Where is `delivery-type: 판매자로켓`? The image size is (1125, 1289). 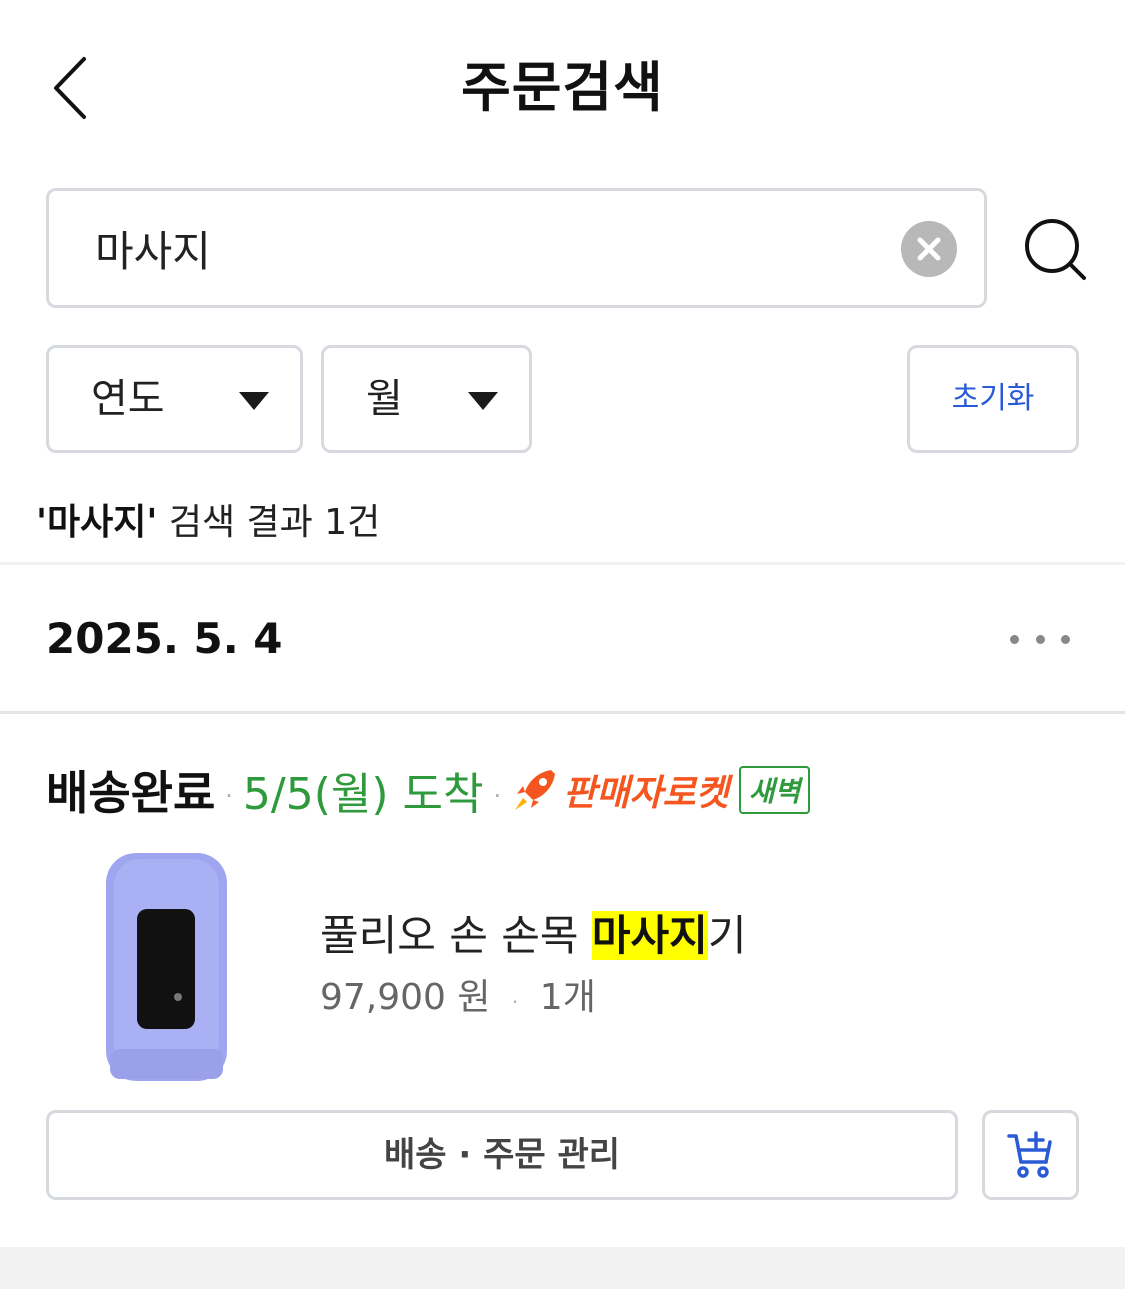
delivery-type: 판매자로켓 is located at coordinates (646, 793).